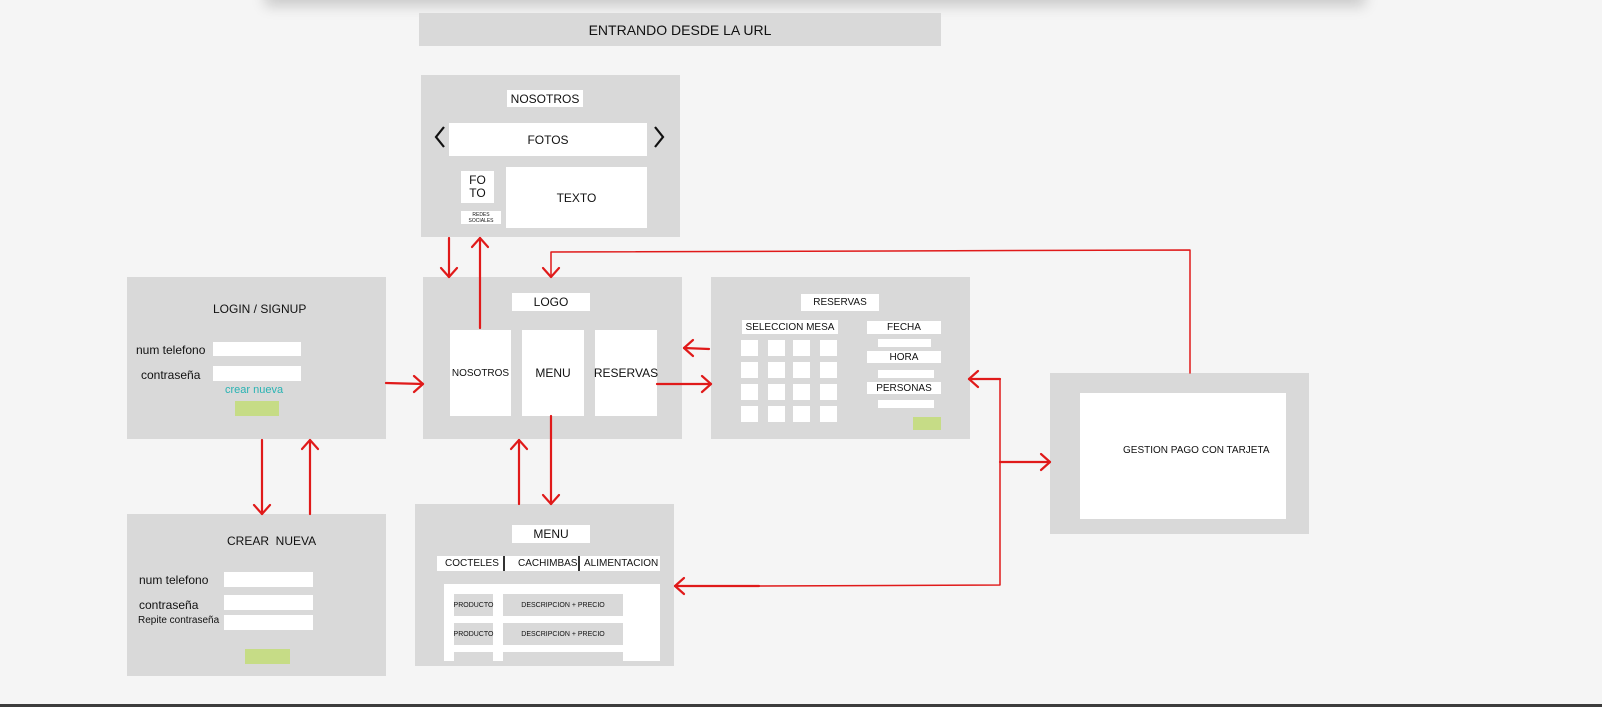  What do you see at coordinates (404, 383) in the screenshot?
I see `arrow-login-to-home` at bounding box center [404, 383].